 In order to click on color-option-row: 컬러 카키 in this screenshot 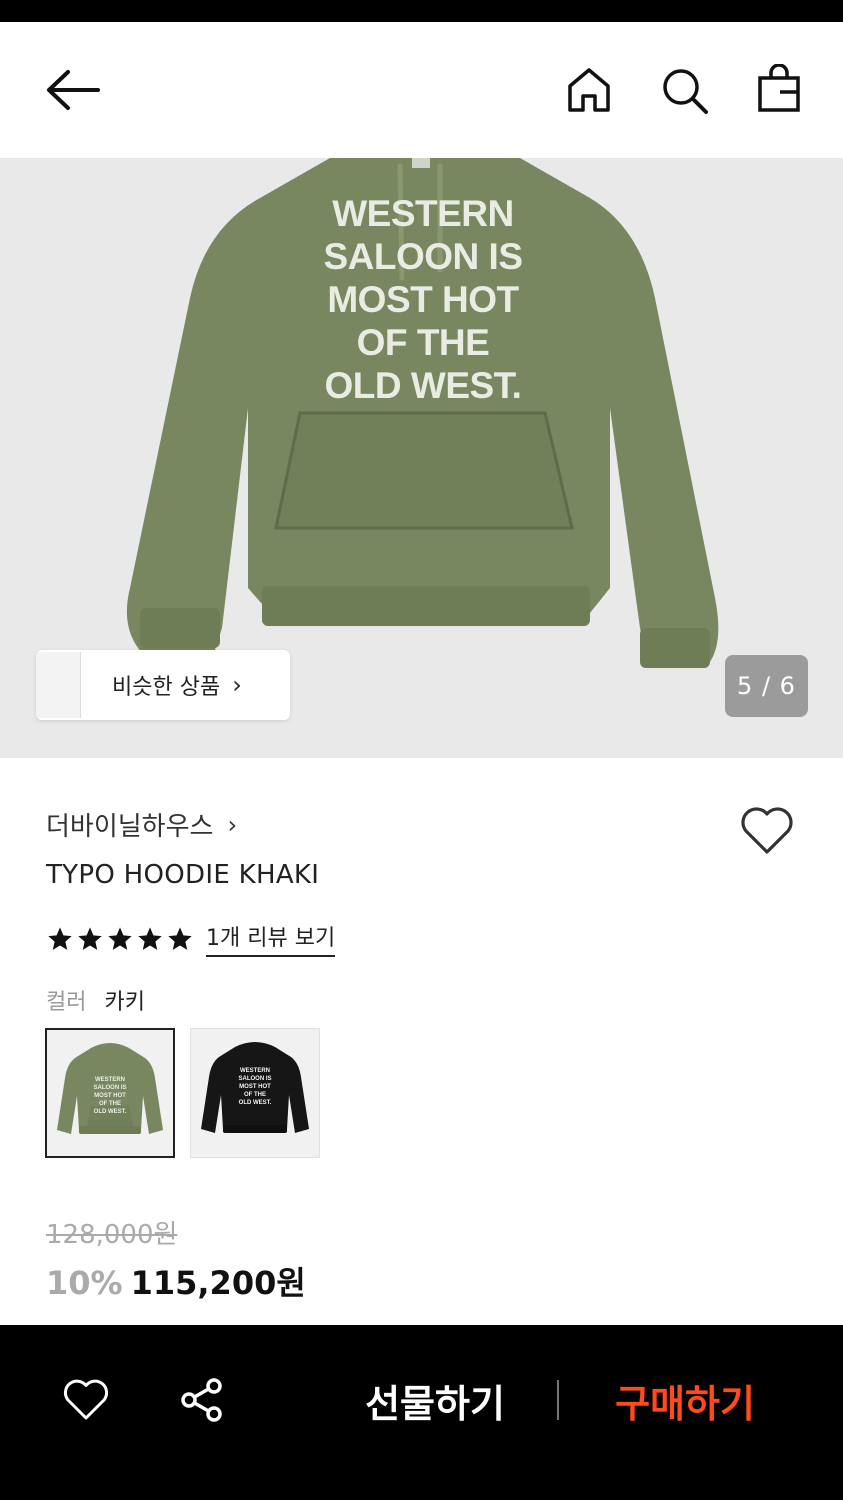, I will do `click(95, 1000)`.